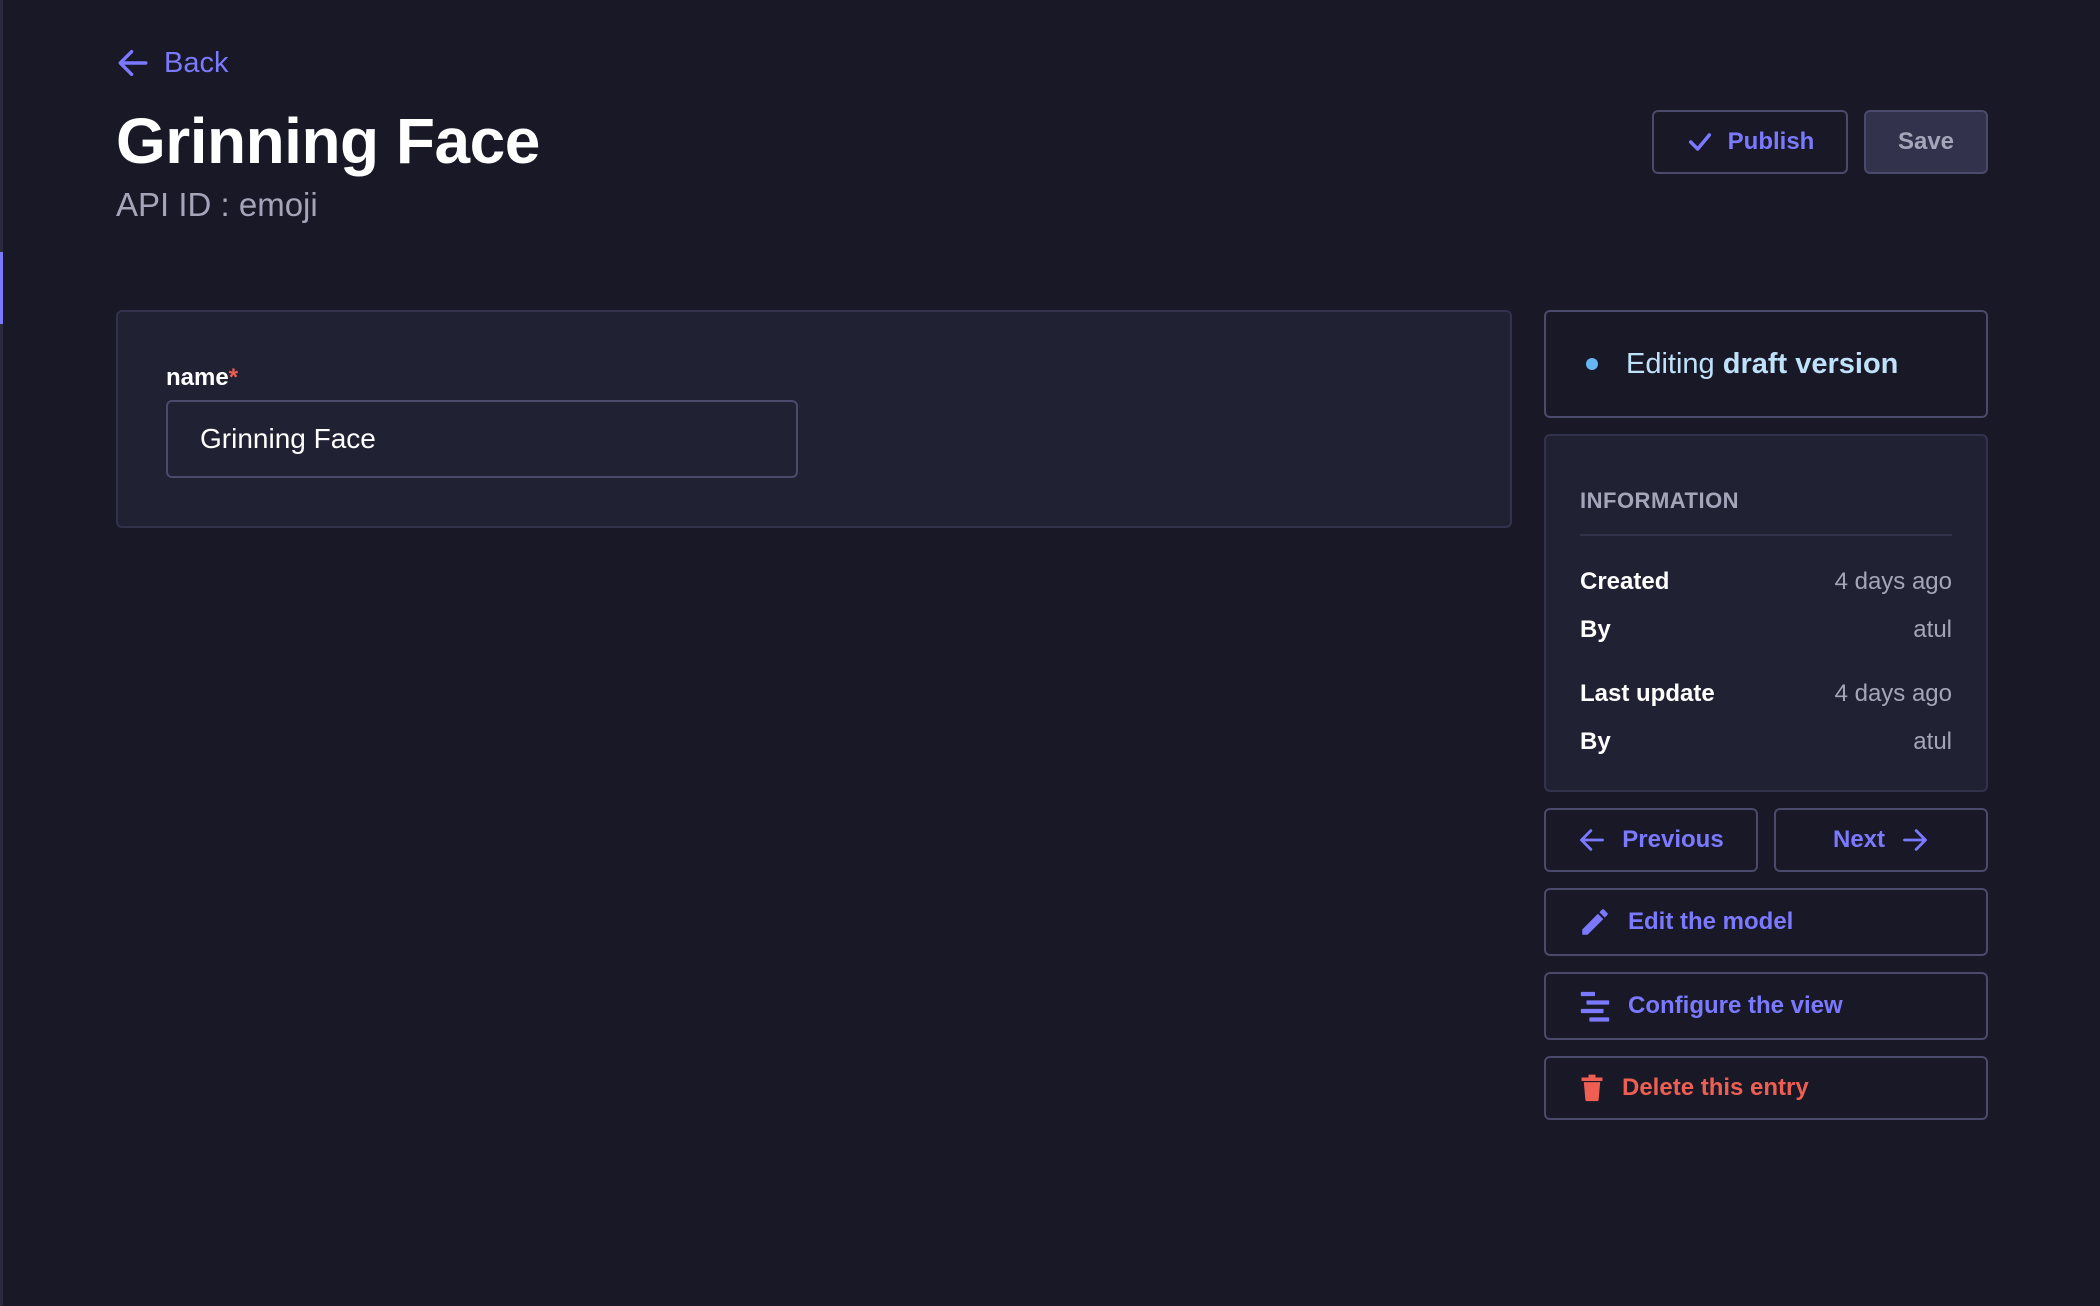 This screenshot has width=2100, height=1306. What do you see at coordinates (1859, 839) in the screenshot?
I see `next-label: Next` at bounding box center [1859, 839].